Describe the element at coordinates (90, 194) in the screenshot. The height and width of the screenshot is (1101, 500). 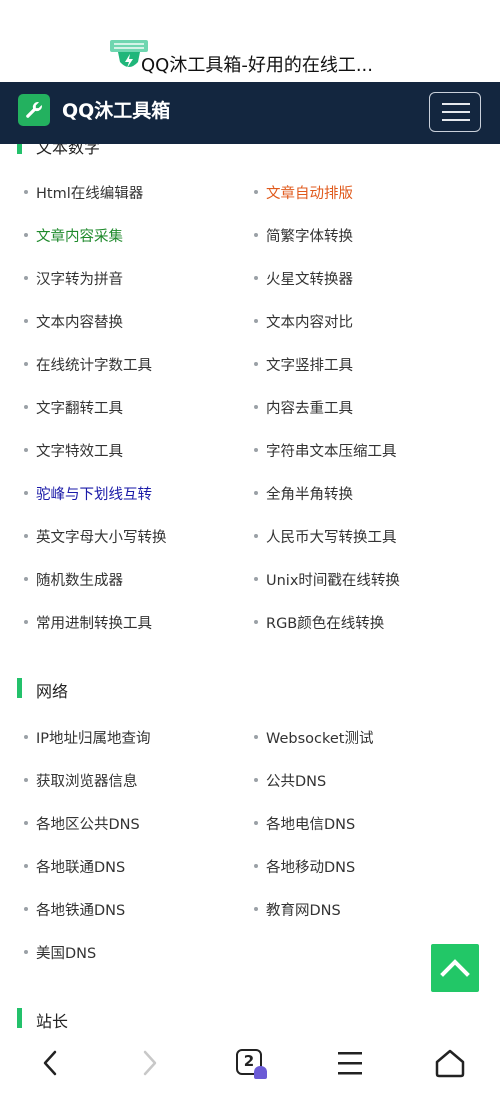
I see `tool-link-label: Html在线编辑器` at that location.